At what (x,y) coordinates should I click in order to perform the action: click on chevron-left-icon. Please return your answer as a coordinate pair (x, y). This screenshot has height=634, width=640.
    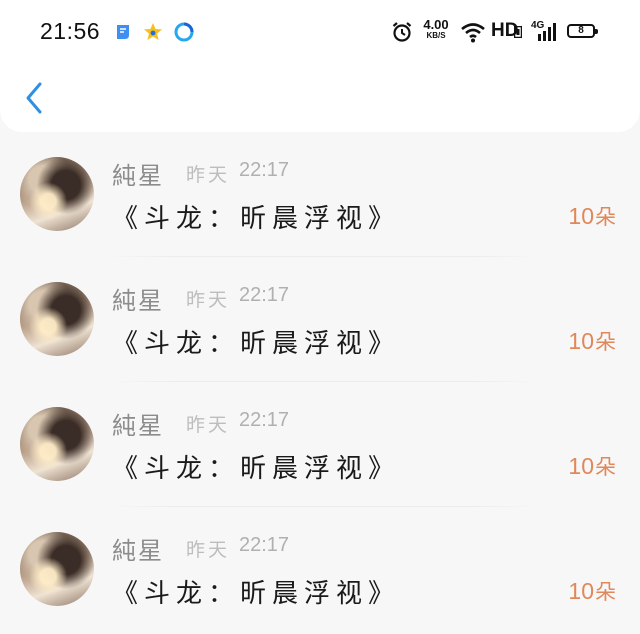
    Looking at the image, I should click on (34, 98).